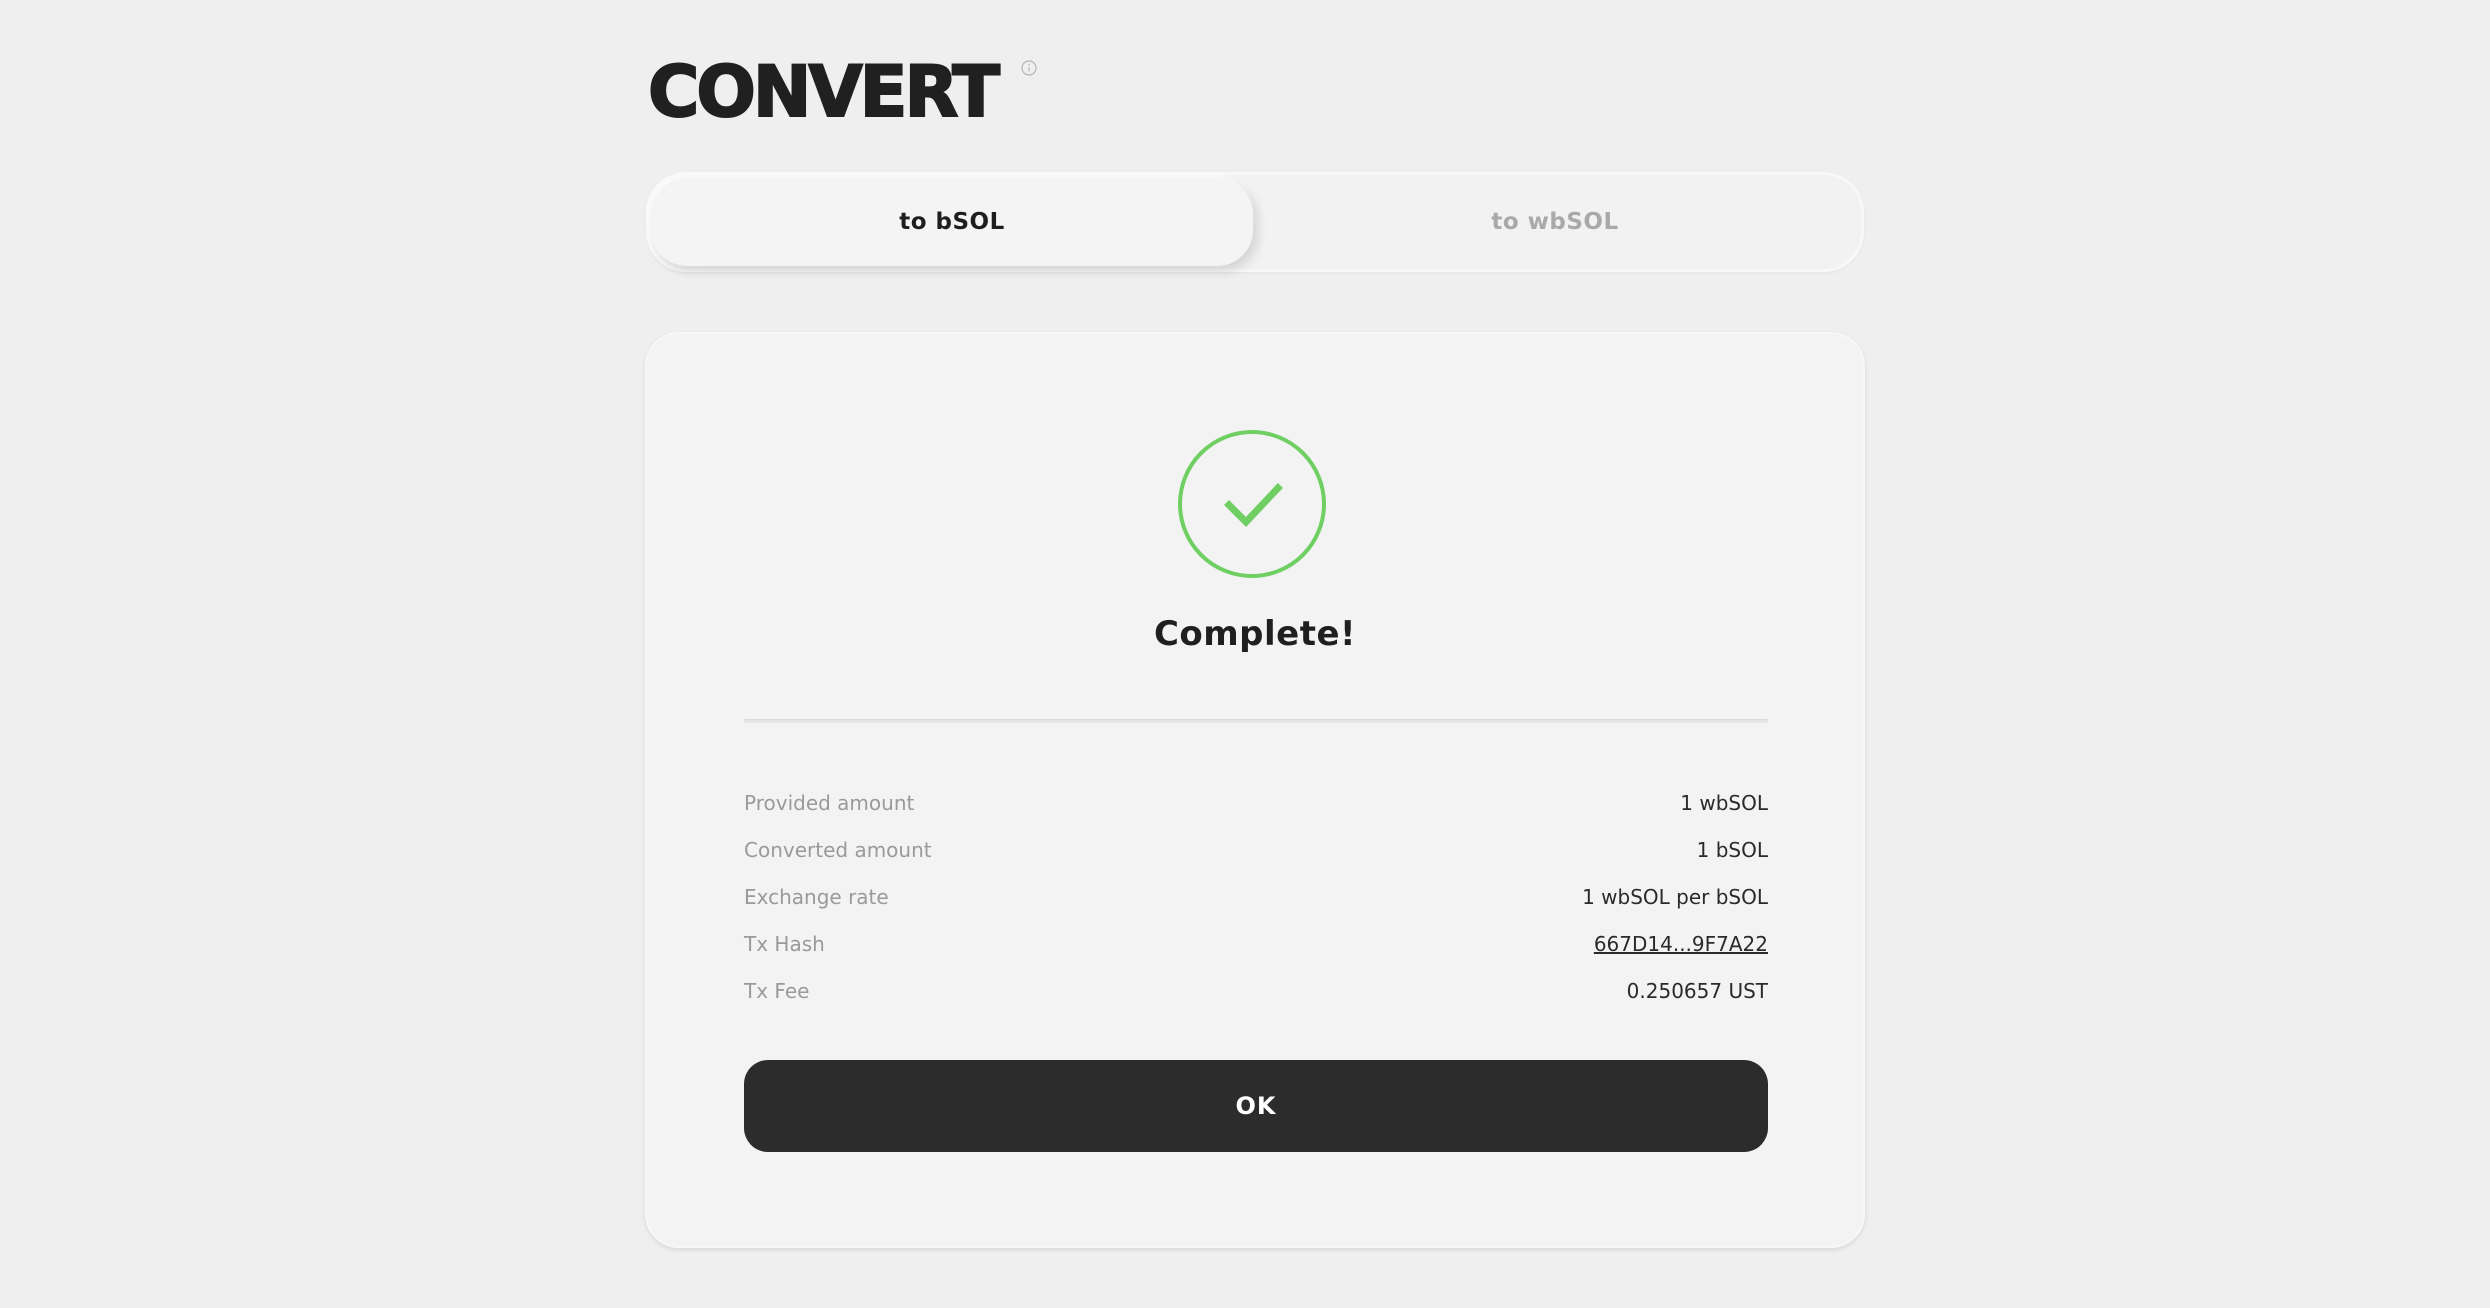 The width and height of the screenshot is (2490, 1308). I want to click on ok-button: OK, so click(1256, 1106).